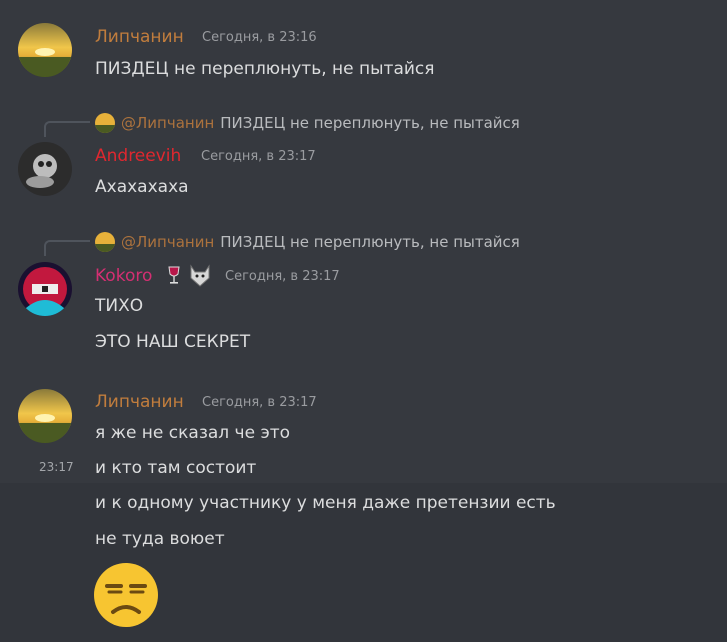 The width and height of the screenshot is (727, 642). What do you see at coordinates (142, 187) in the screenshot?
I see `message-text: Ахахахаха` at bounding box center [142, 187].